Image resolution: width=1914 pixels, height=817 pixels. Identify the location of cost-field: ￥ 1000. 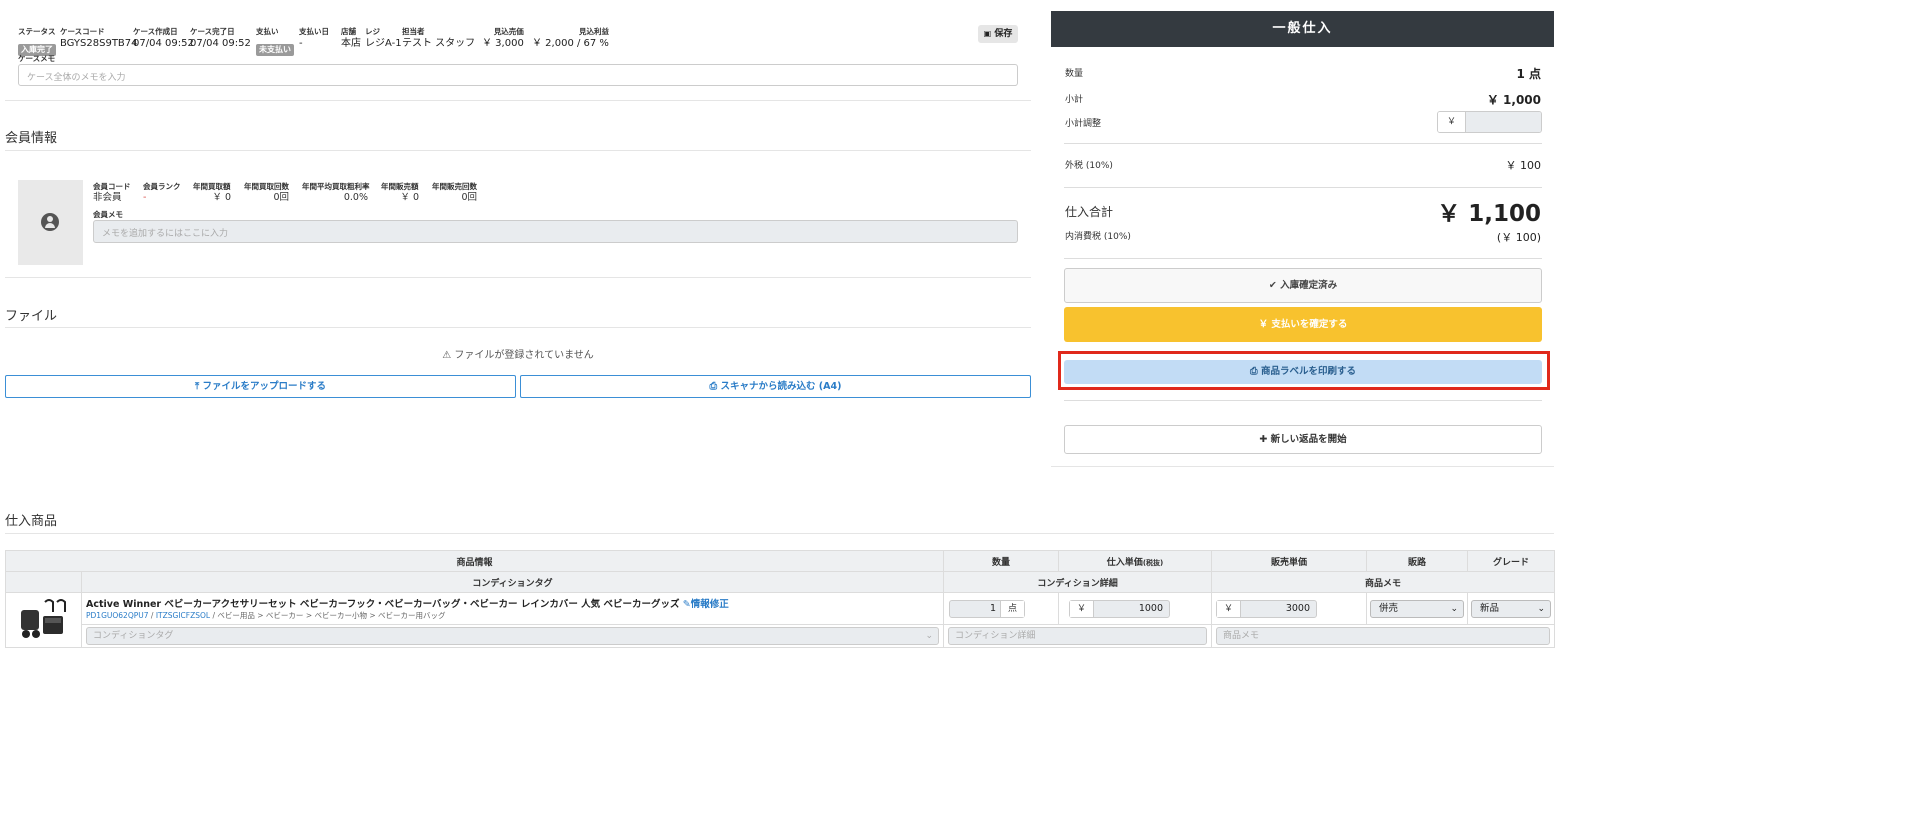
(1120, 608).